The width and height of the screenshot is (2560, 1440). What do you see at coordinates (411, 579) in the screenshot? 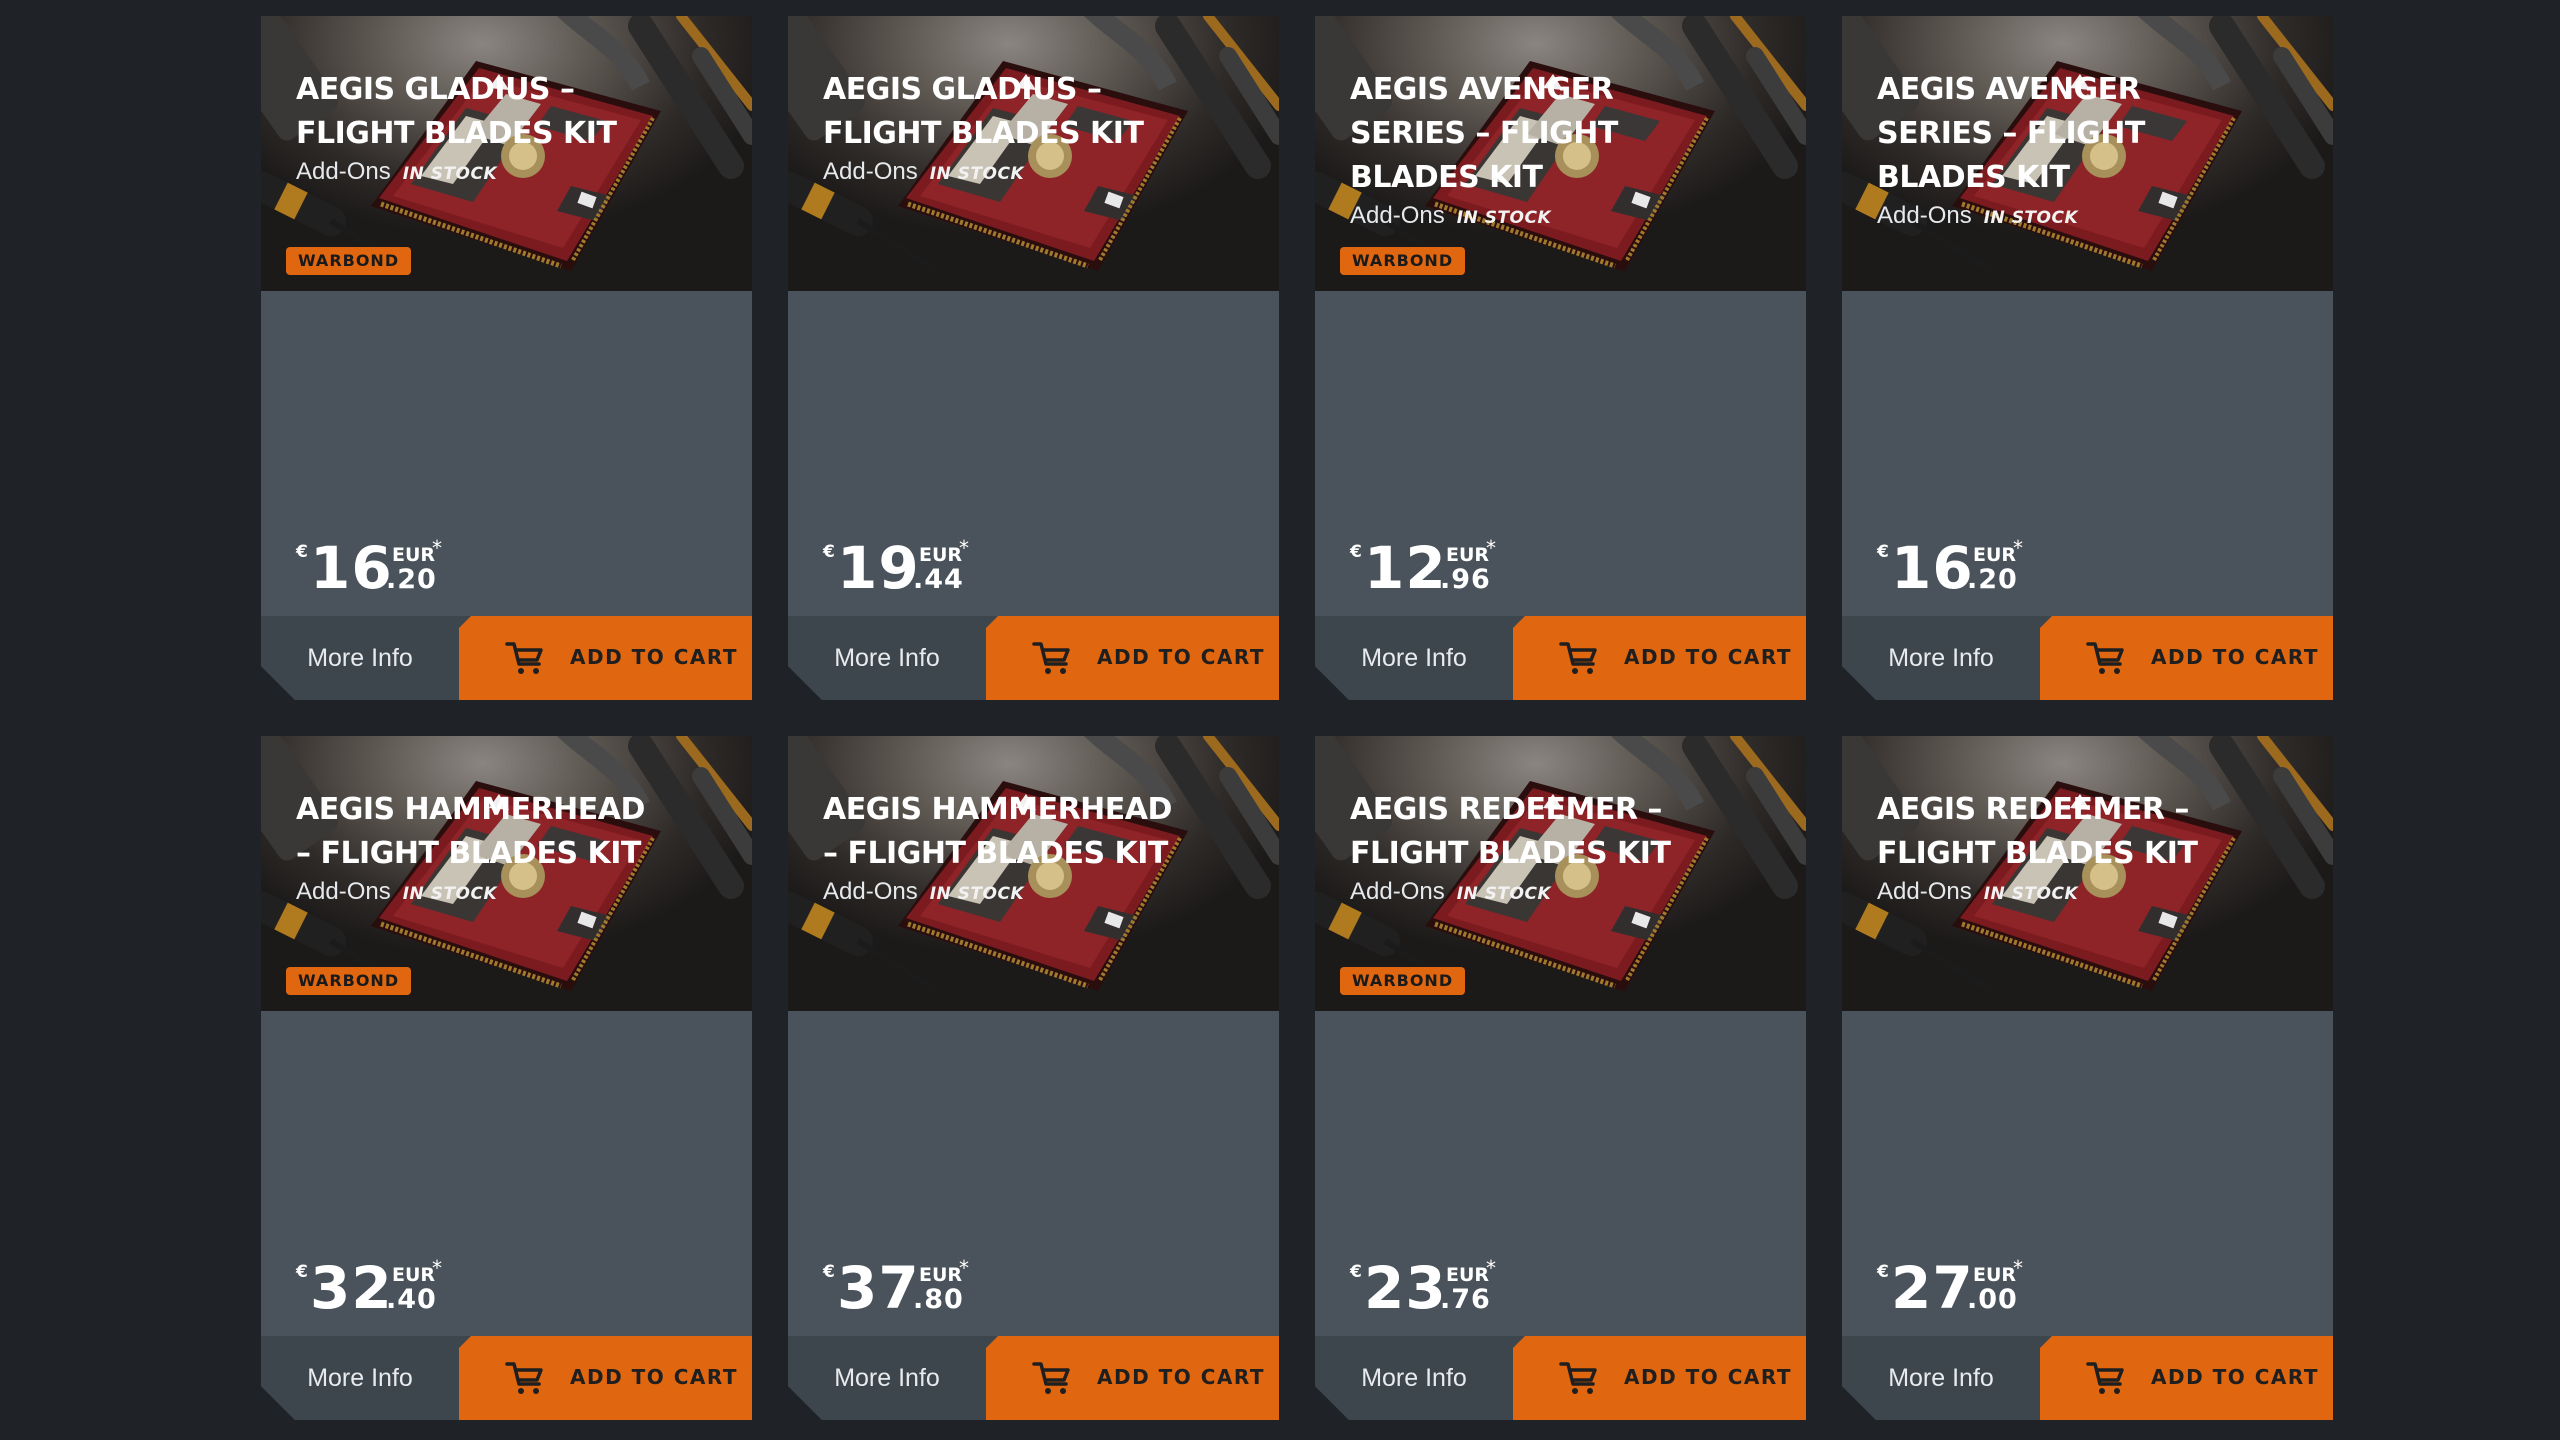
I see `price-cents: .20` at bounding box center [411, 579].